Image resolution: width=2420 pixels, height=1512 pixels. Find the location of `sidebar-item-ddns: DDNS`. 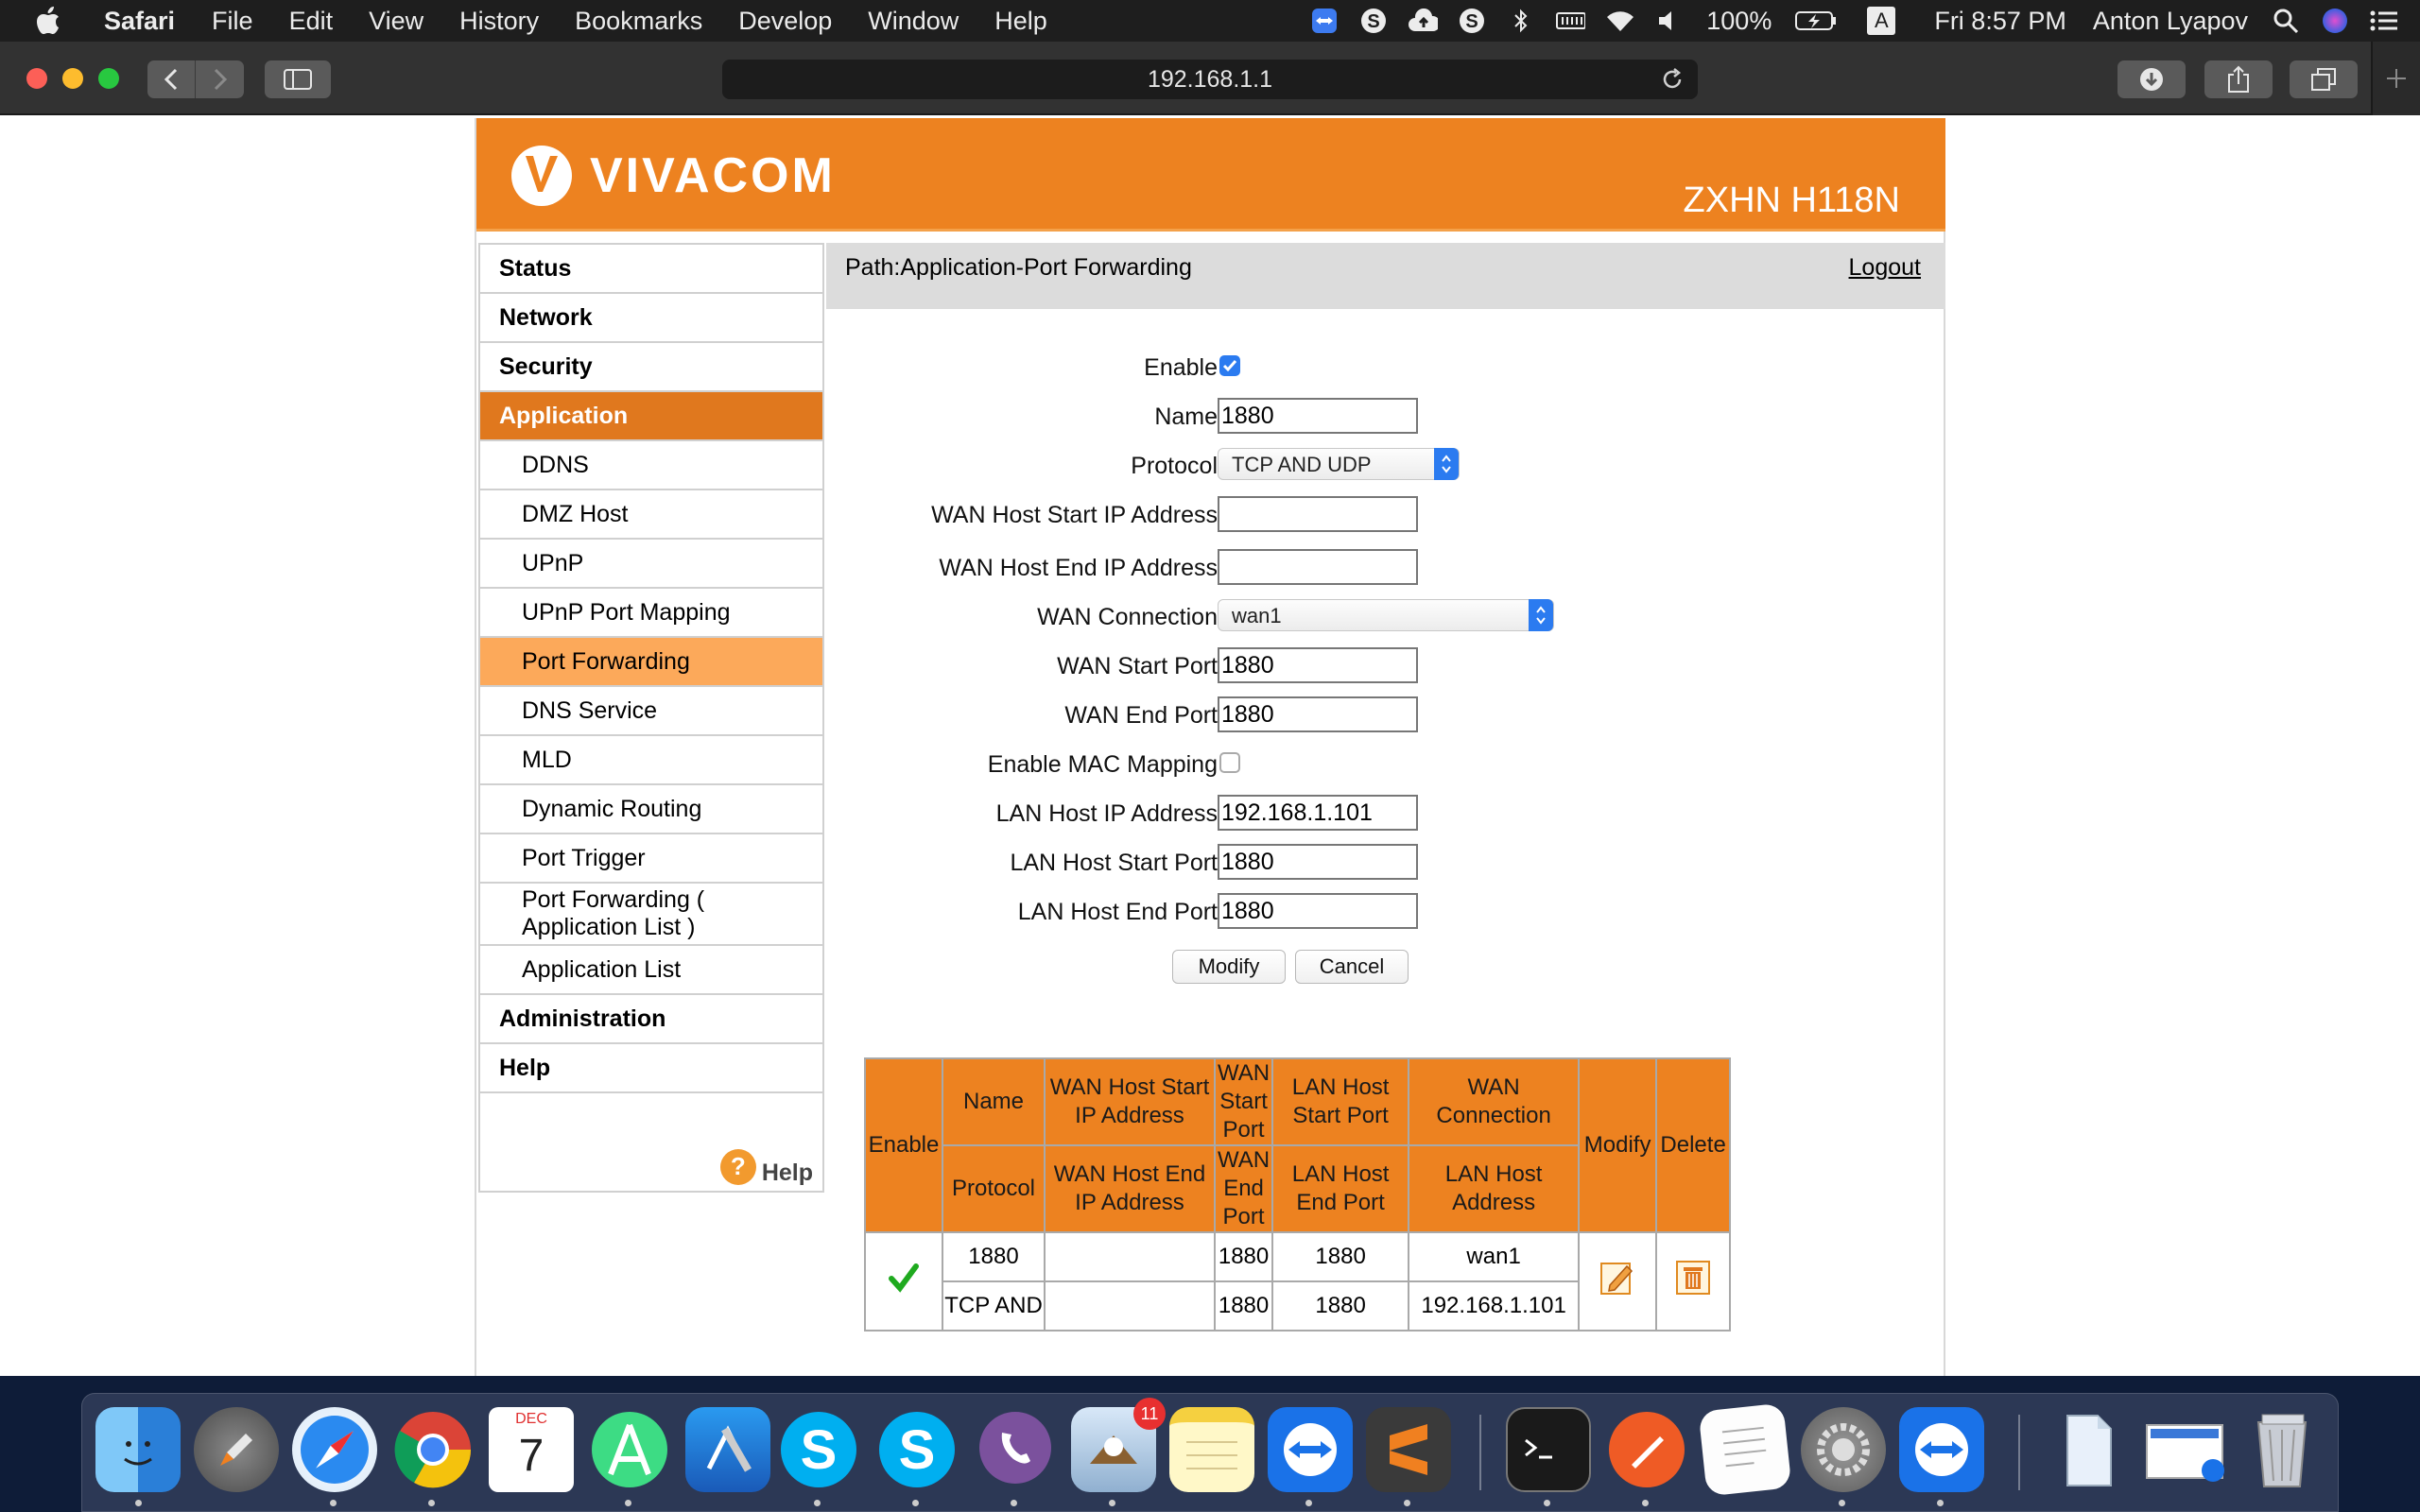

sidebar-item-ddns: DDNS is located at coordinates (651, 465).